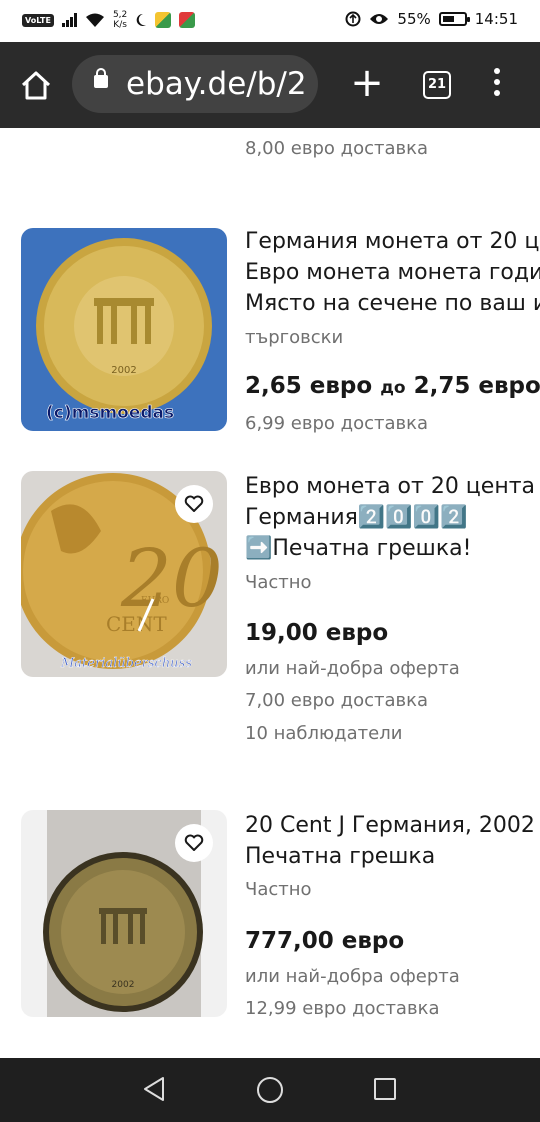  I want to click on lock-icon, so click(101, 78).